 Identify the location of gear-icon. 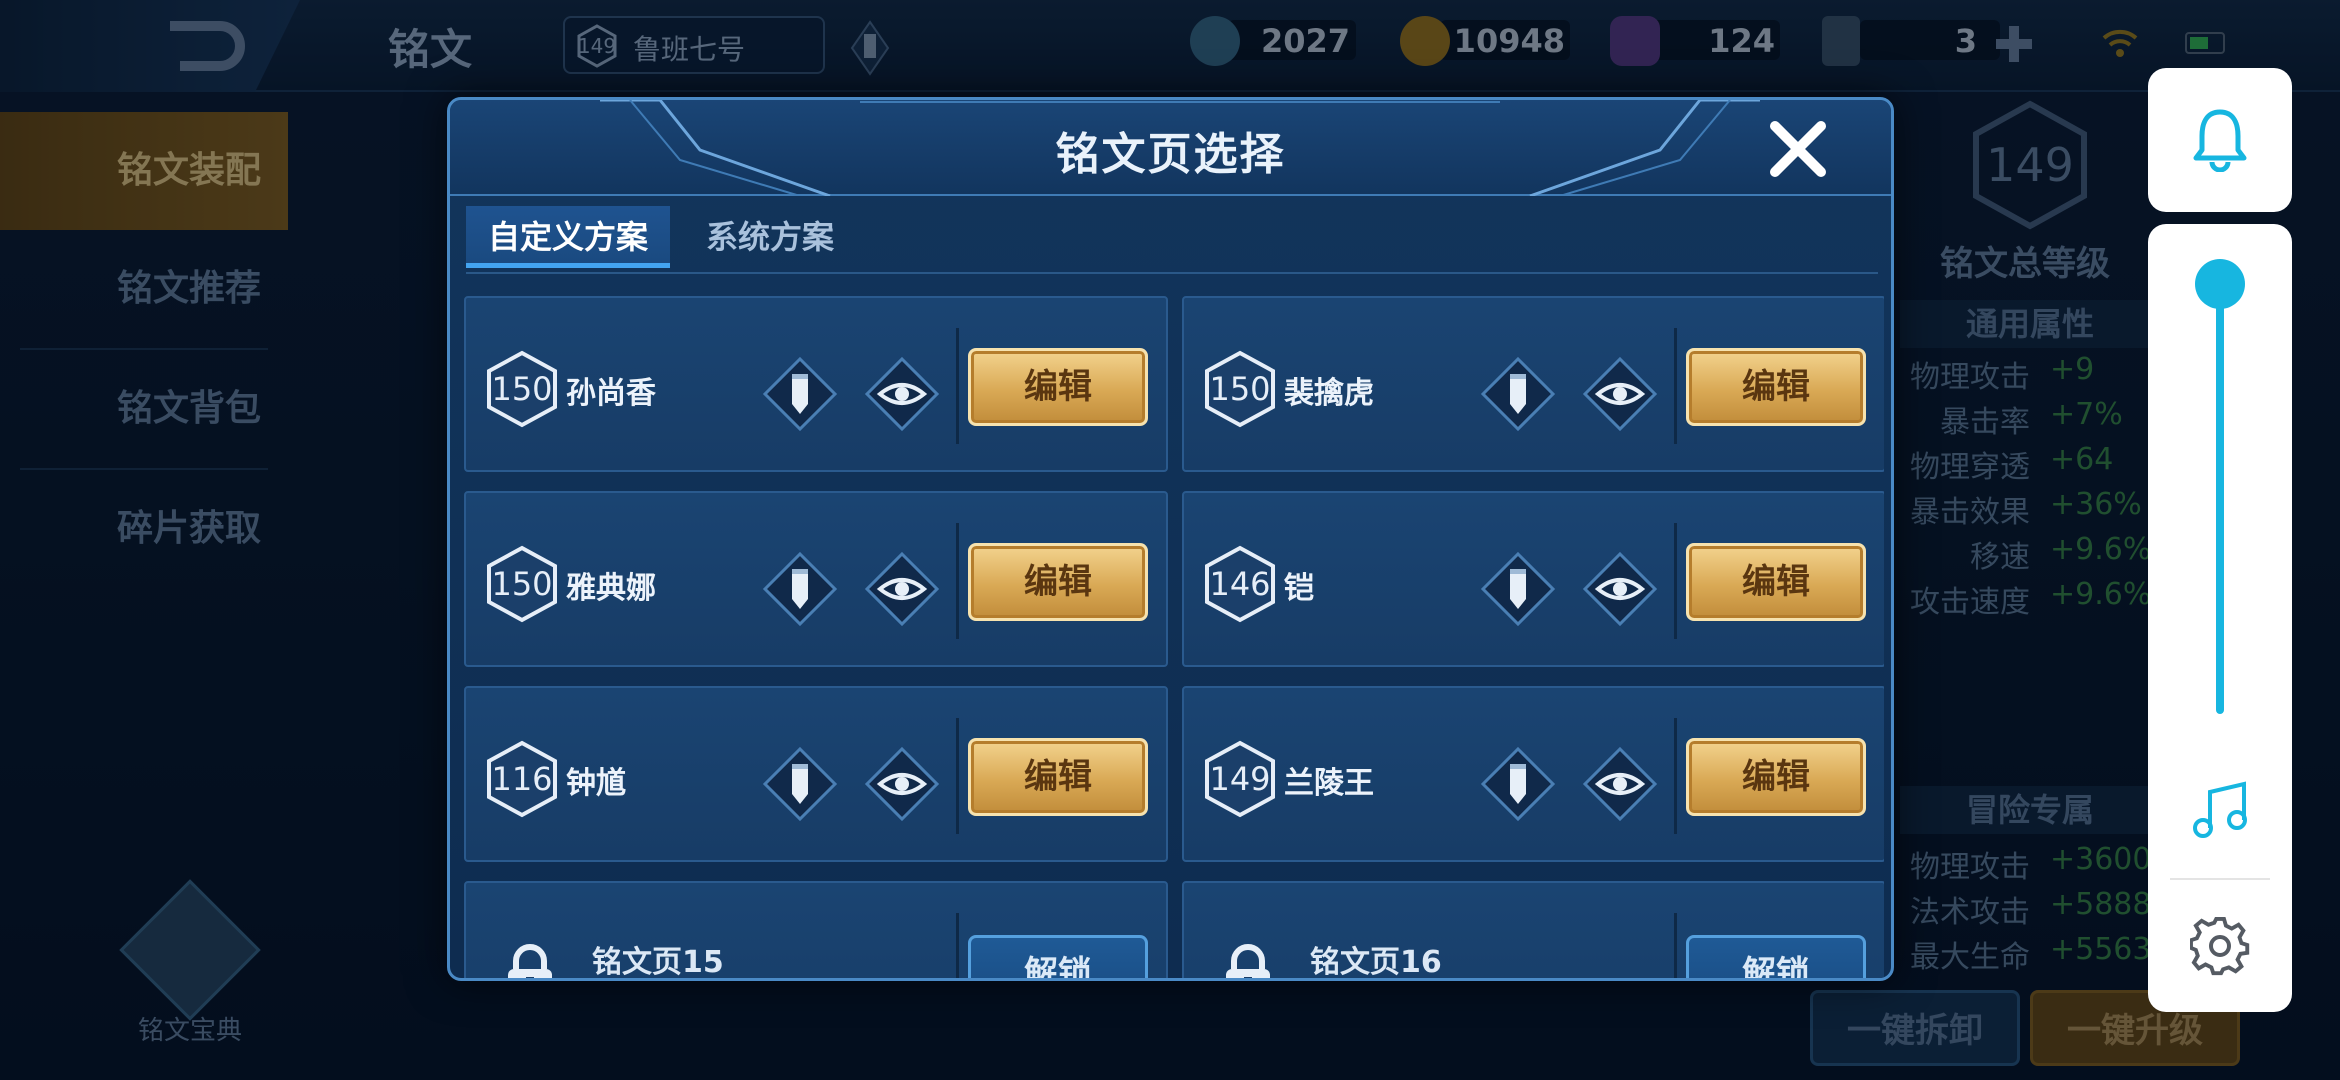
(2220, 946).